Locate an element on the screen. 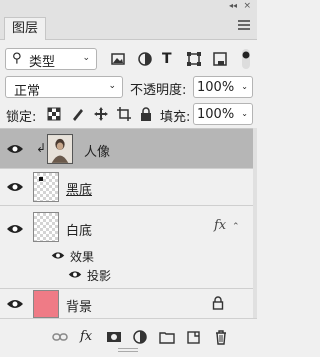  fill-field: 100% ⌄ is located at coordinates (223, 114).